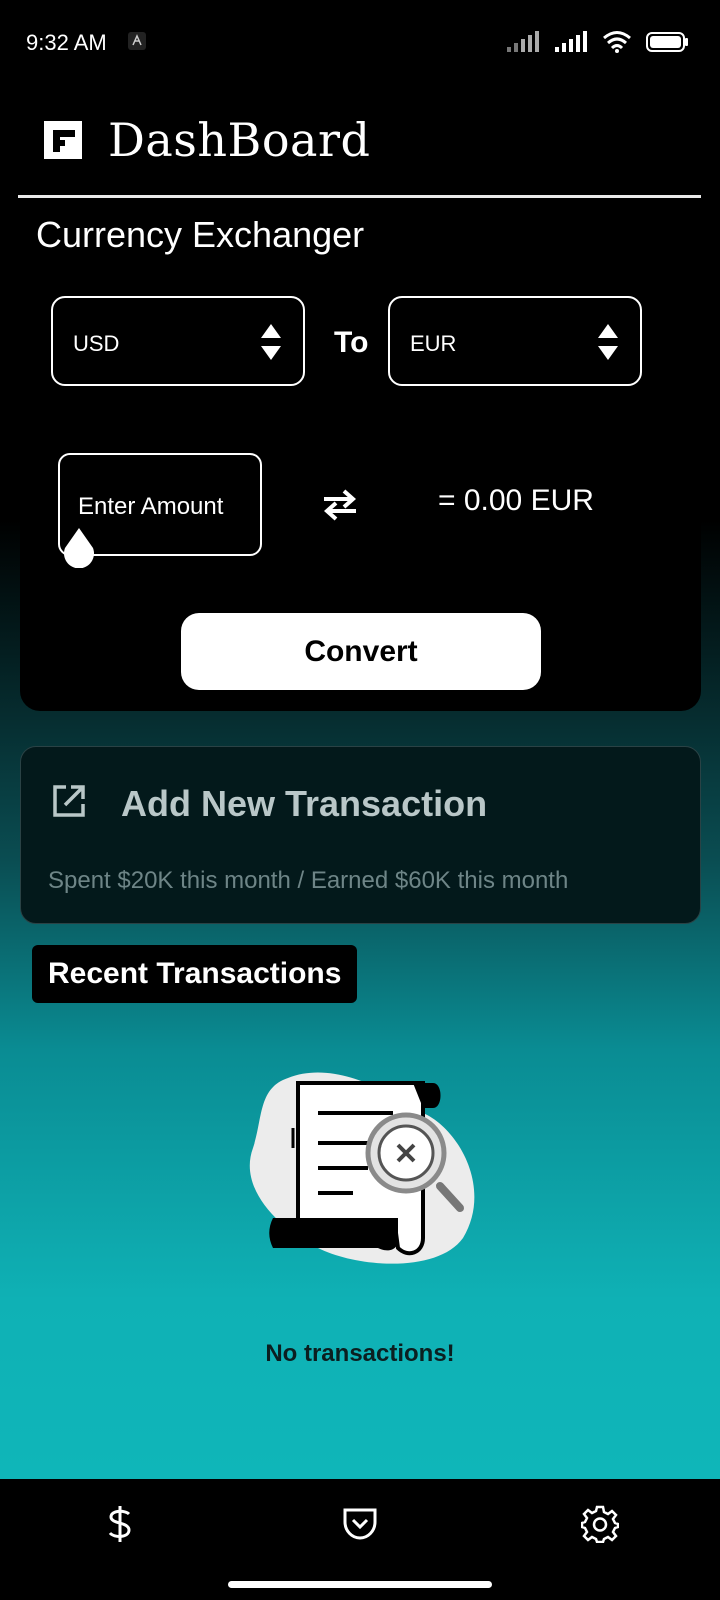 The image size is (720, 1600). Describe the element at coordinates (433, 343) in the screenshot. I see `to-currency-value: EUR` at that location.